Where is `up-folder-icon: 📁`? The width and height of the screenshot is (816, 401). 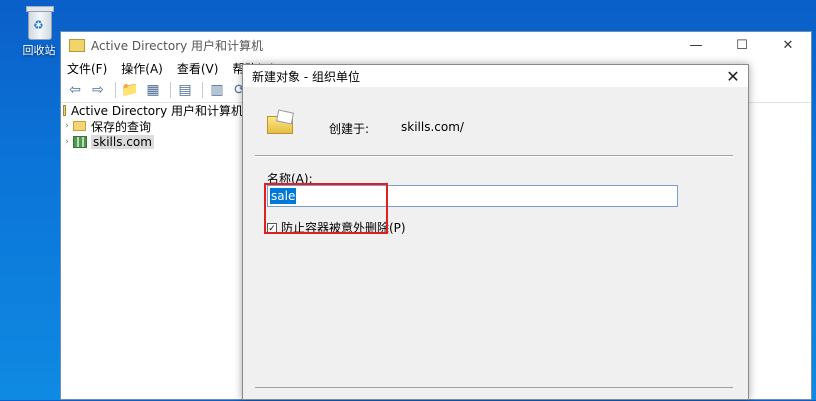
up-folder-icon: 📁 is located at coordinates (130, 90).